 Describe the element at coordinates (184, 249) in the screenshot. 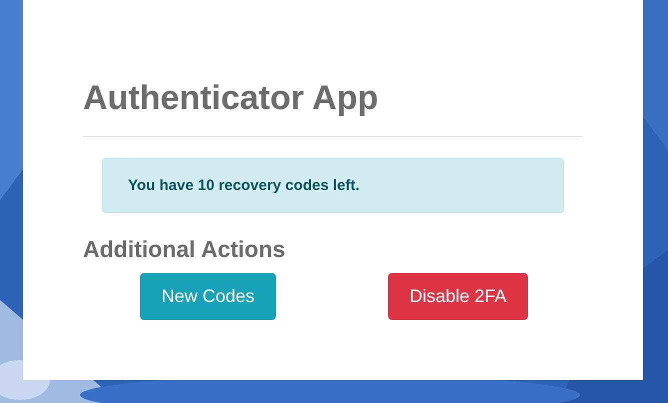

I see `section-heading: Additional Actions` at that location.